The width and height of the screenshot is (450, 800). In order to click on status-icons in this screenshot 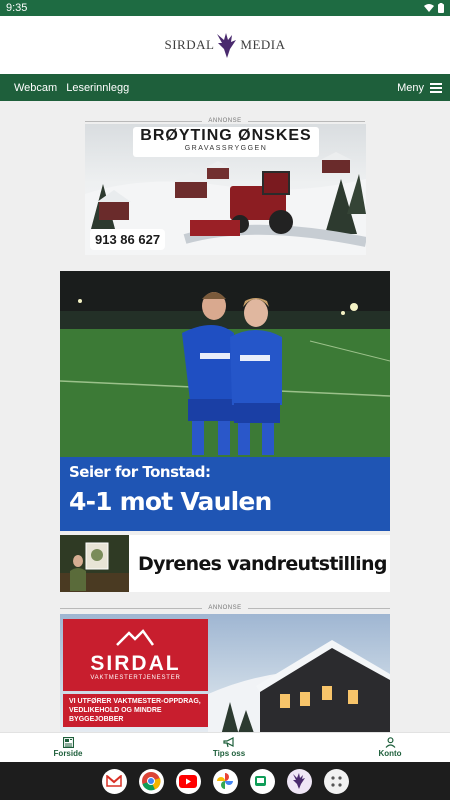, I will do `click(434, 8)`.